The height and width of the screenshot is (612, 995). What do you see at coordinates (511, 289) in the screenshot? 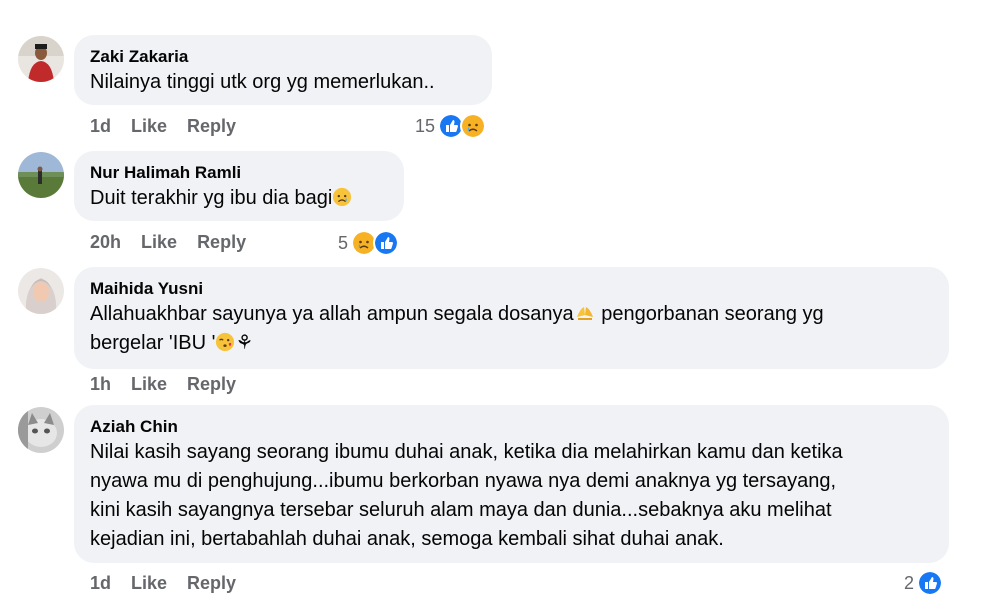
I see `comment-author: Maihida Yusni` at bounding box center [511, 289].